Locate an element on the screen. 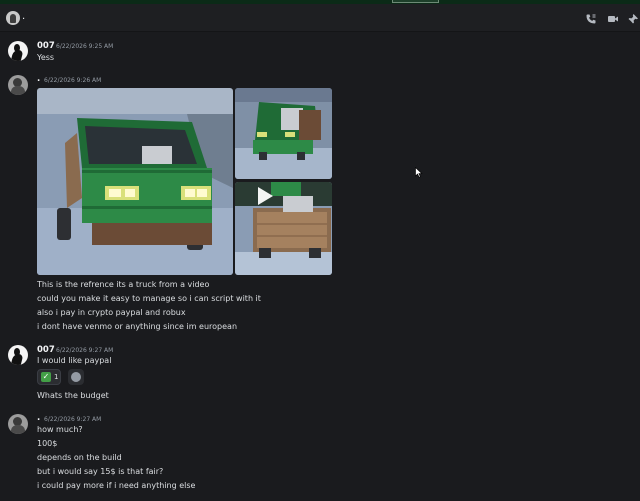  reaction-check: ✓ 1 is located at coordinates (49, 377).